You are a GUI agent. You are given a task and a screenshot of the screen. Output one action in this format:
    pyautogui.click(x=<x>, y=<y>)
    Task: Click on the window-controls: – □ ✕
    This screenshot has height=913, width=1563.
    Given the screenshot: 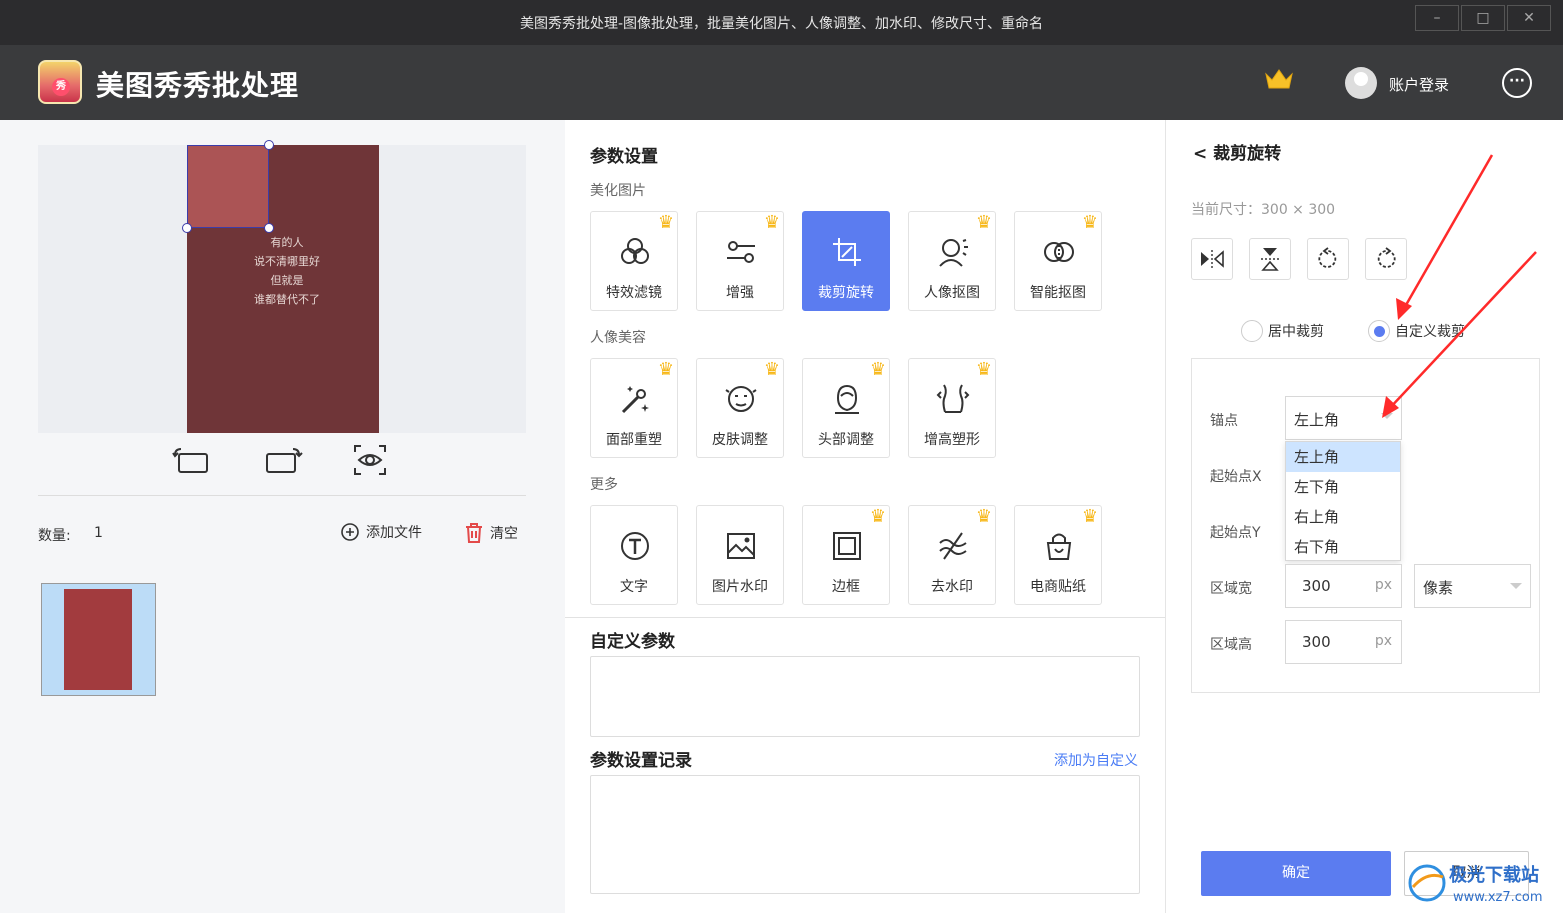 What is the action you would take?
    pyautogui.click(x=1483, y=18)
    